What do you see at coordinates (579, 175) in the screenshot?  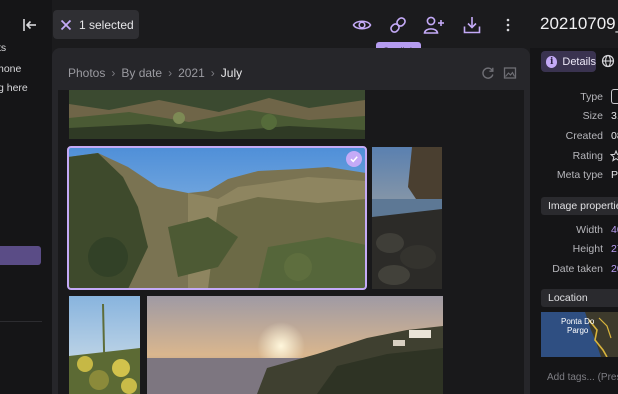 I see `prop-label-meta-type: Meta type` at bounding box center [579, 175].